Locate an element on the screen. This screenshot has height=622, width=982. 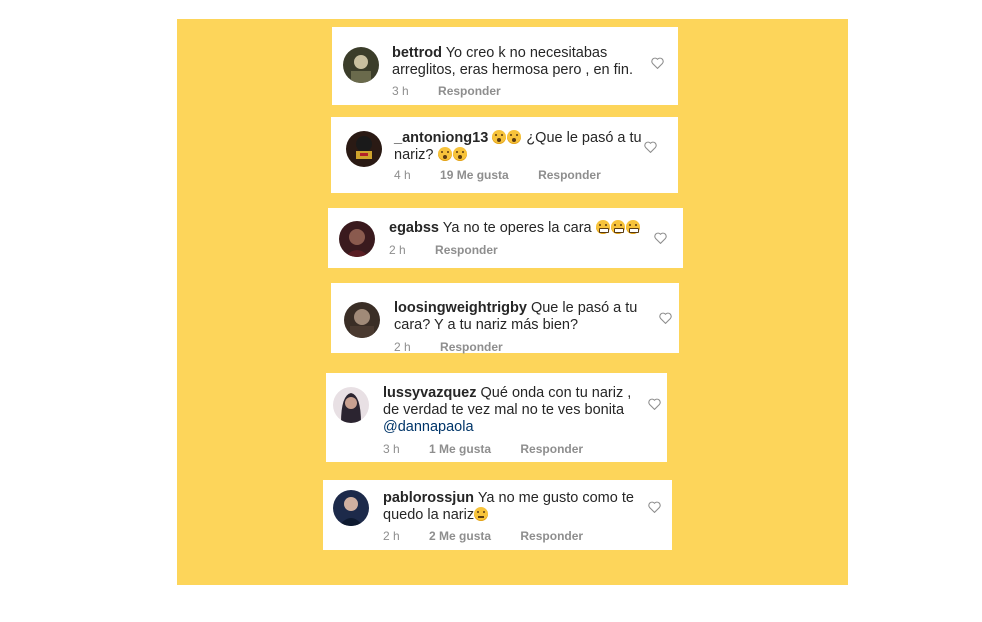
comment-body-line1: Que le pasó a tu is located at coordinates (584, 308).